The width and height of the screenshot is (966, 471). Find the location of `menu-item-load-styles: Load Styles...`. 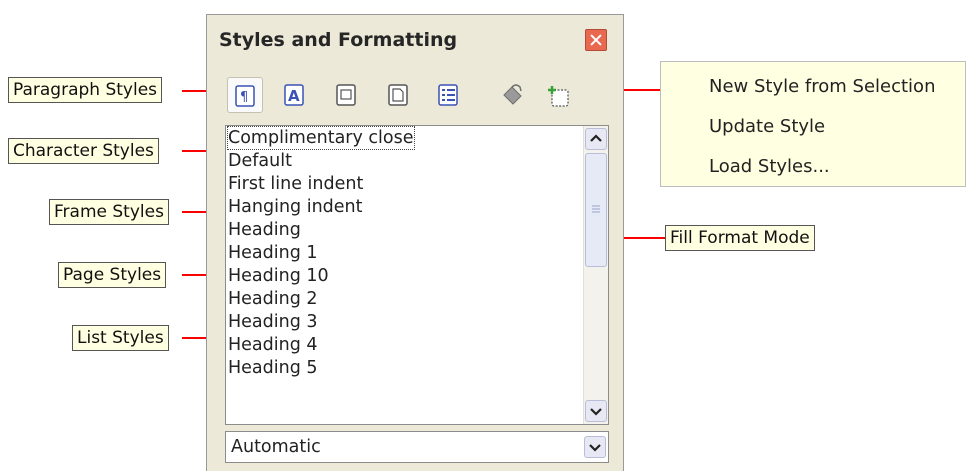

menu-item-load-styles: Load Styles... is located at coordinates (769, 166).